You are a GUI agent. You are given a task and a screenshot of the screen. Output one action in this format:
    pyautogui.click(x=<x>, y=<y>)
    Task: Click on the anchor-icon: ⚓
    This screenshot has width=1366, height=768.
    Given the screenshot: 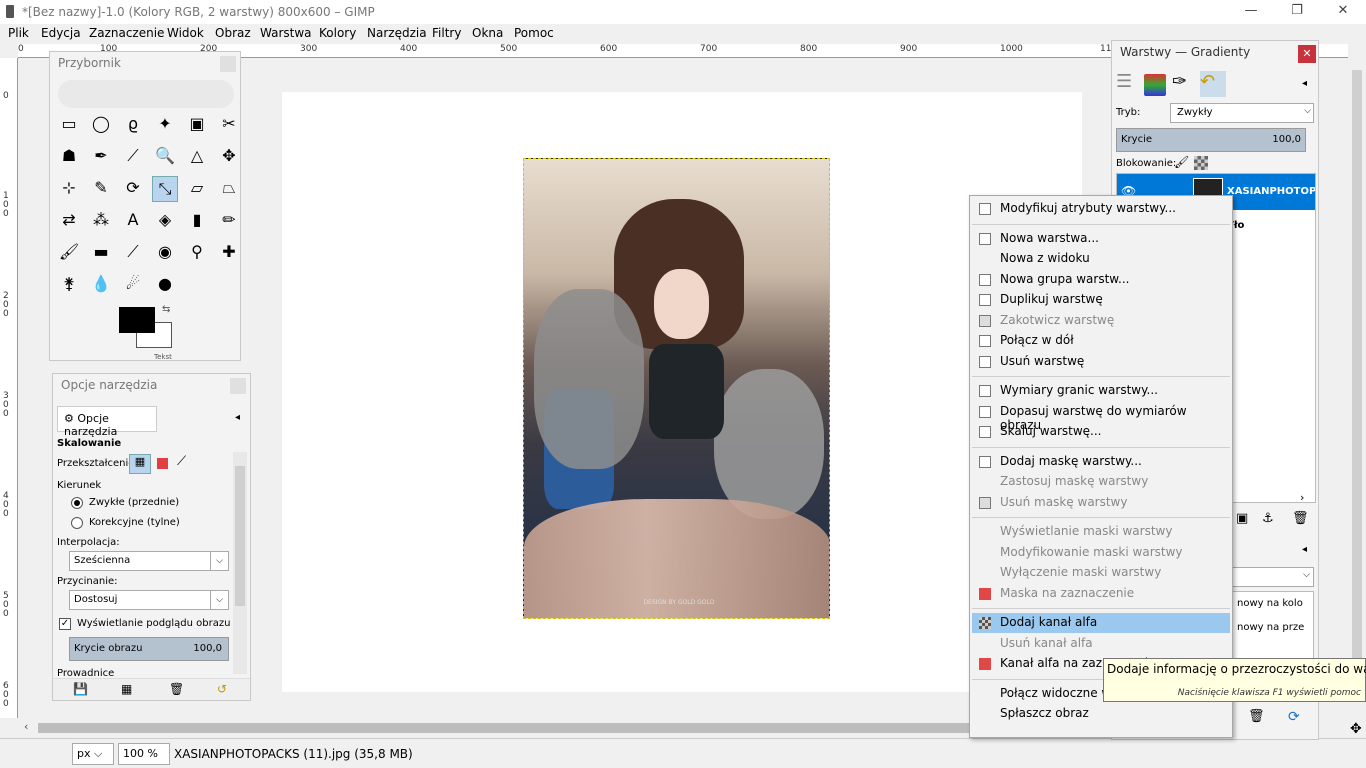 What is the action you would take?
    pyautogui.click(x=1268, y=518)
    